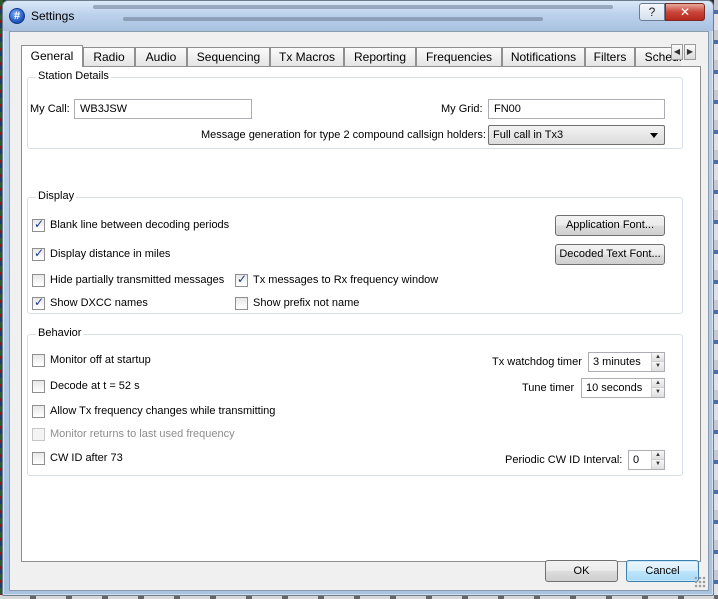 The width and height of the screenshot is (718, 599). I want to click on tab-notifications: Notifications, so click(543, 57).